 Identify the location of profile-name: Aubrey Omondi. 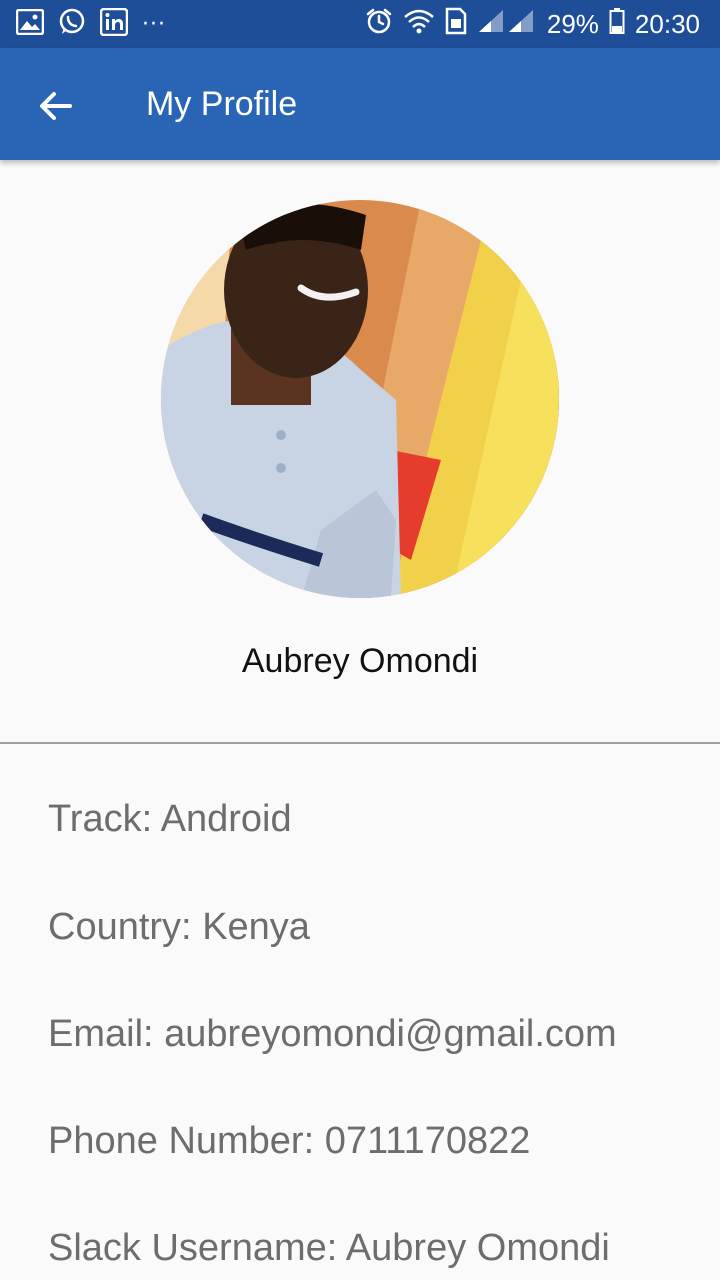
(360, 661).